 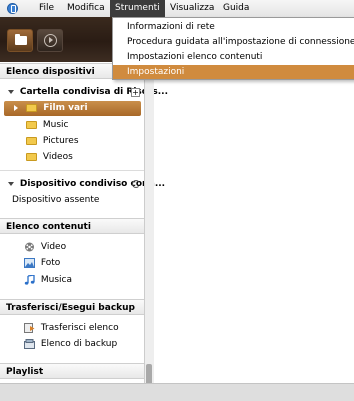 I want to click on content-label: Musica, so click(x=56, y=280).